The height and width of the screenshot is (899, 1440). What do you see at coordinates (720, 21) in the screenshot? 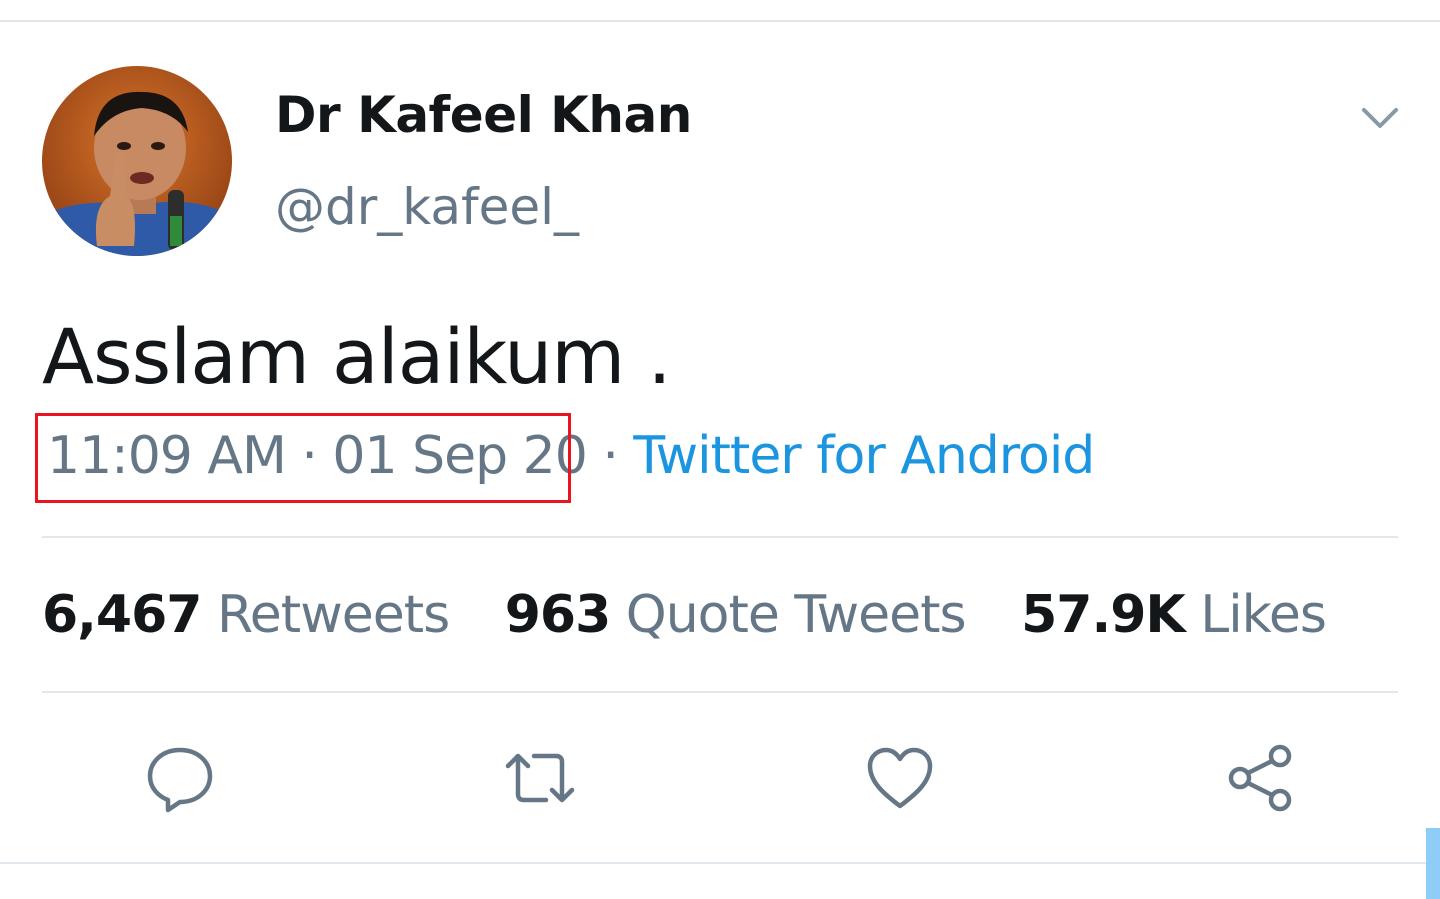
I see `top-divider` at bounding box center [720, 21].